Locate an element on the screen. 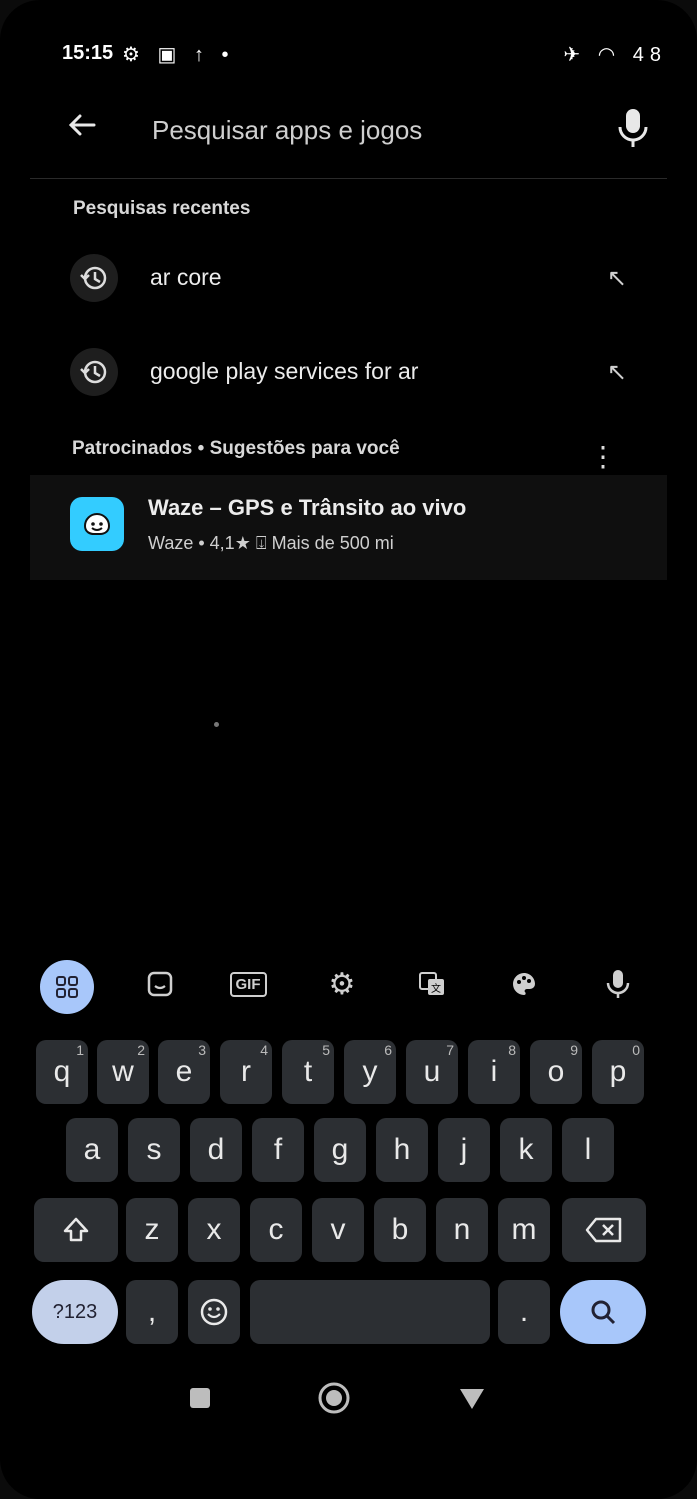 This screenshot has height=1499, width=697. key-d: d is located at coordinates (216, 1150).